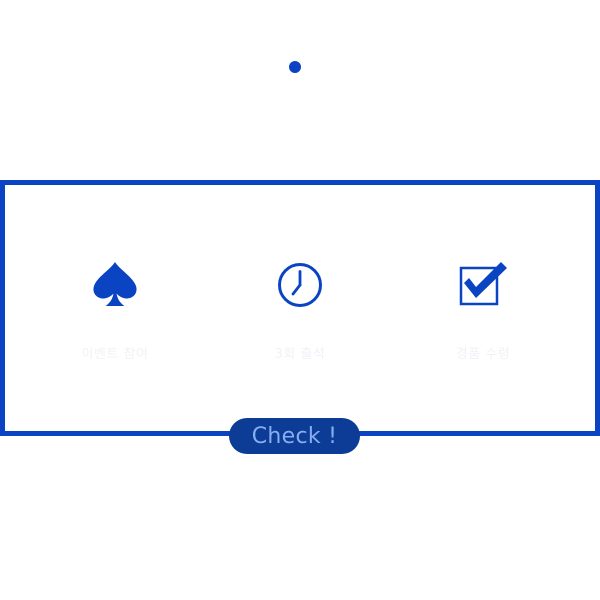 The image size is (600, 600). What do you see at coordinates (483, 285) in the screenshot?
I see `checkbox-icon` at bounding box center [483, 285].